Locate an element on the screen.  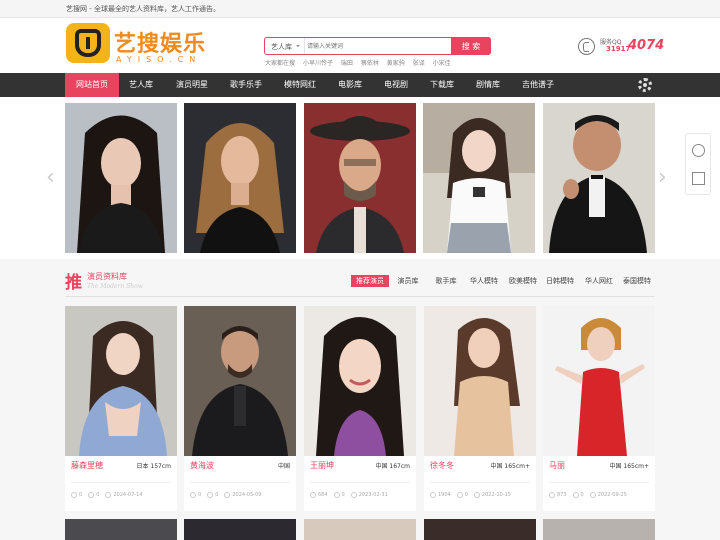
actor-card: 马丽 中国 165cm+ 873 0 2022-09-25 is located at coordinates (599, 408).